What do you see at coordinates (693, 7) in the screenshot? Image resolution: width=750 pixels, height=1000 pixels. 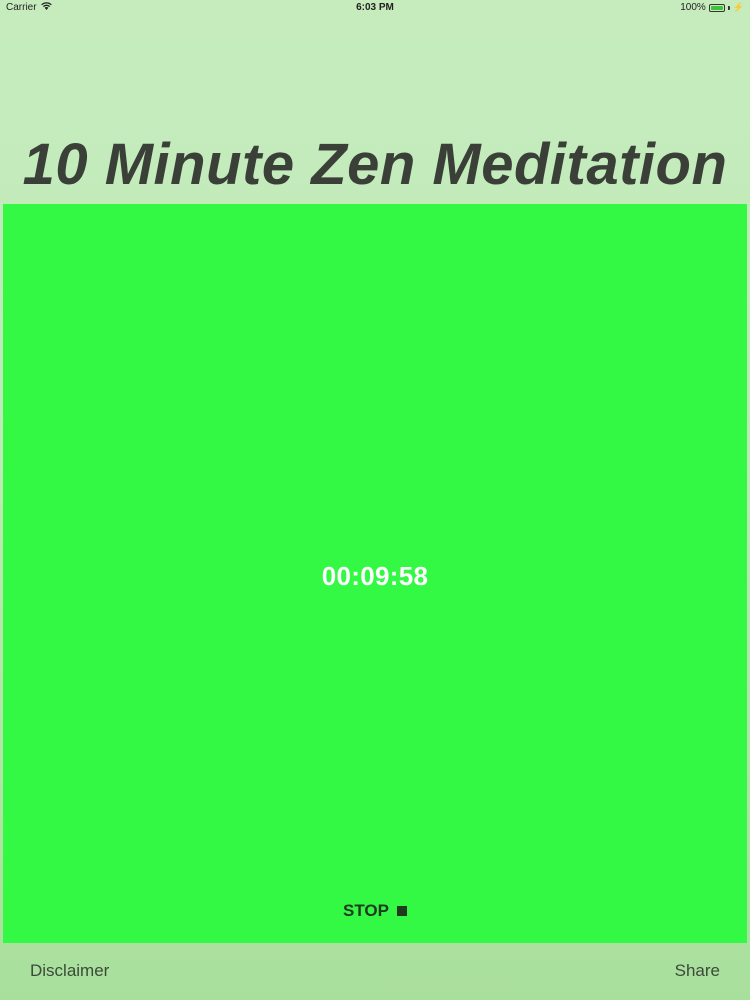 I see `battery-percent: 100%` at bounding box center [693, 7].